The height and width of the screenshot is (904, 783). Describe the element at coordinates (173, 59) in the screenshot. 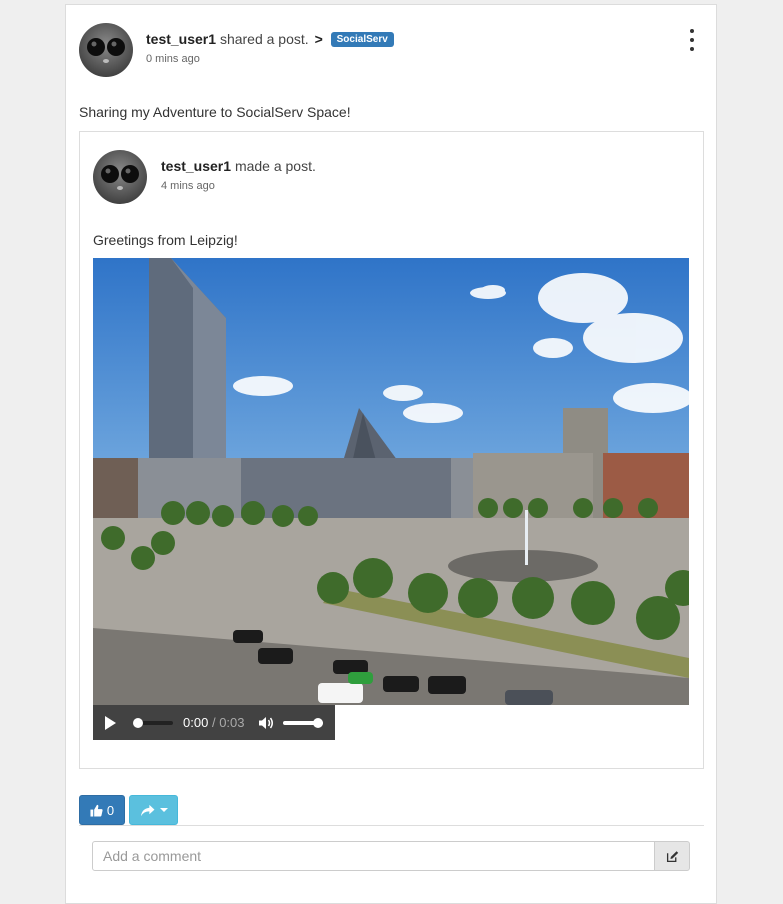

I see `post-timestamp: 0 mins ago` at that location.